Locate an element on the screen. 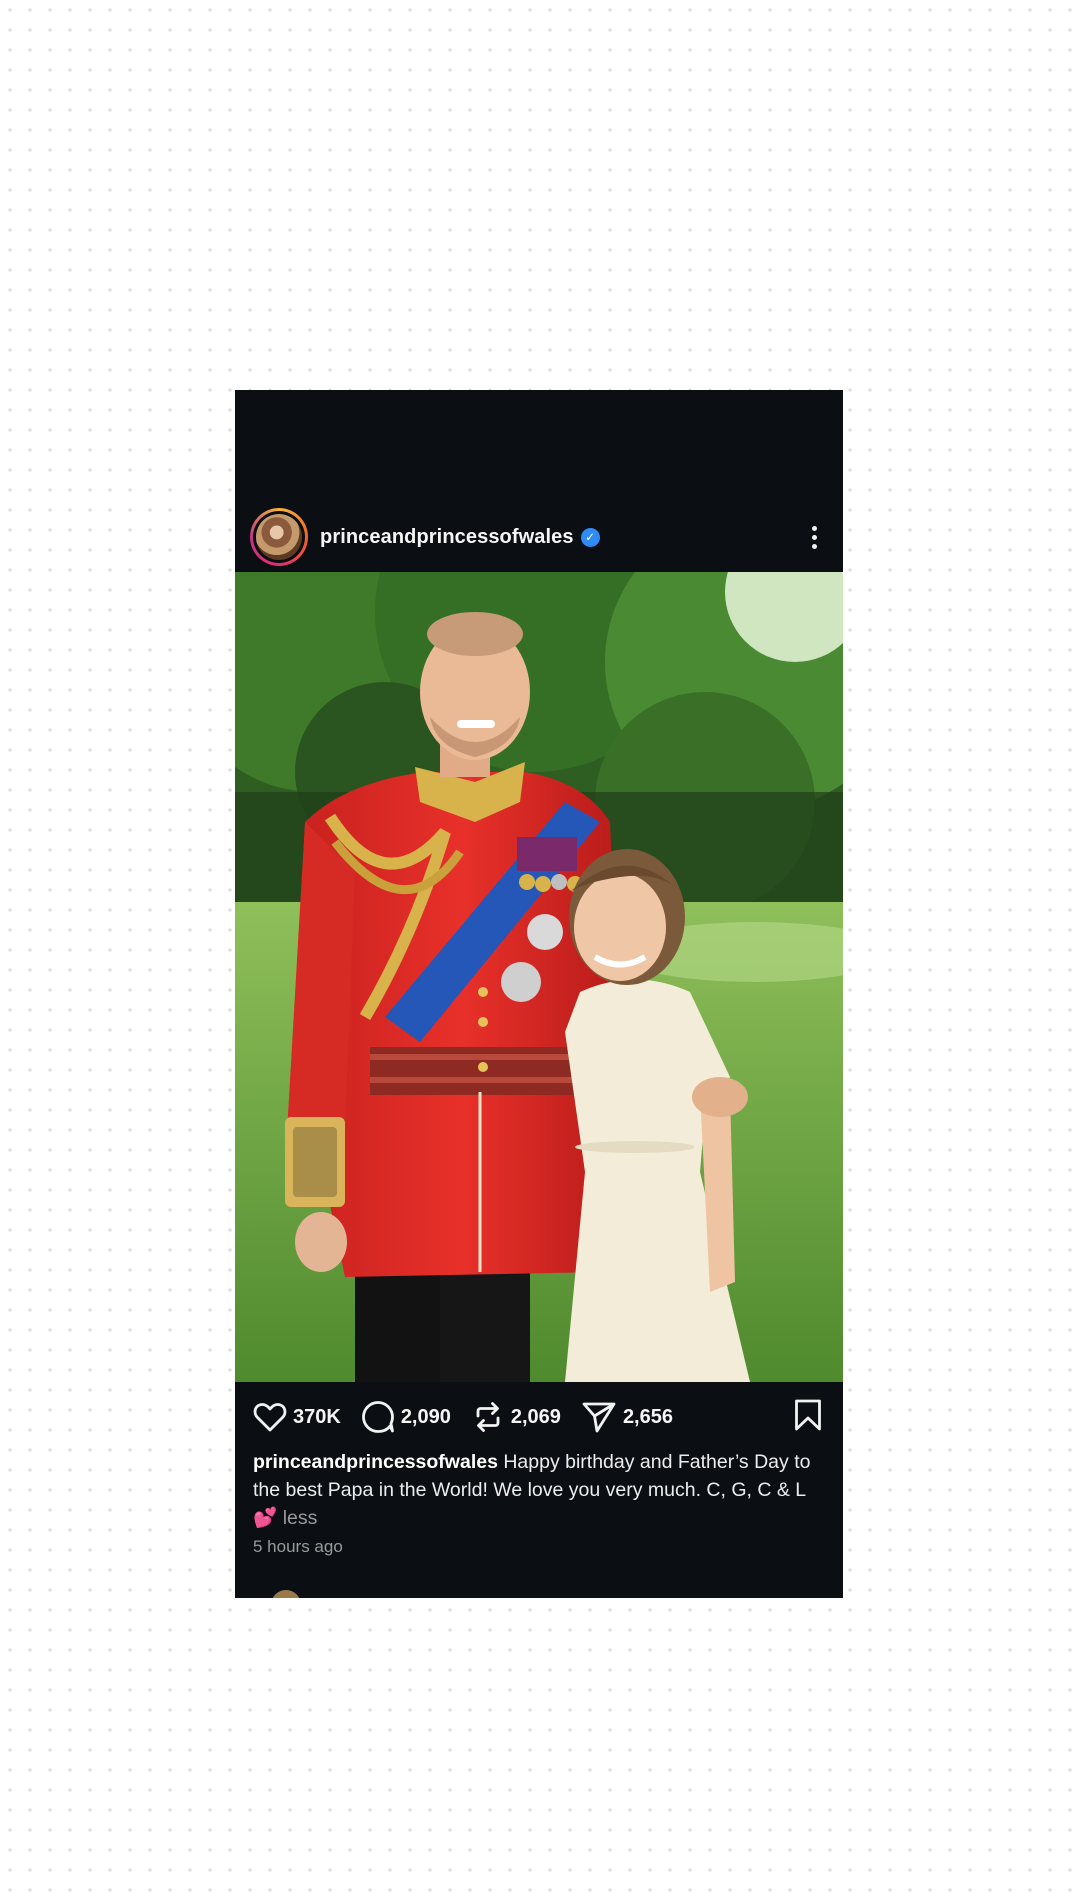 The image size is (1080, 1897). save-button is located at coordinates (808, 1417).